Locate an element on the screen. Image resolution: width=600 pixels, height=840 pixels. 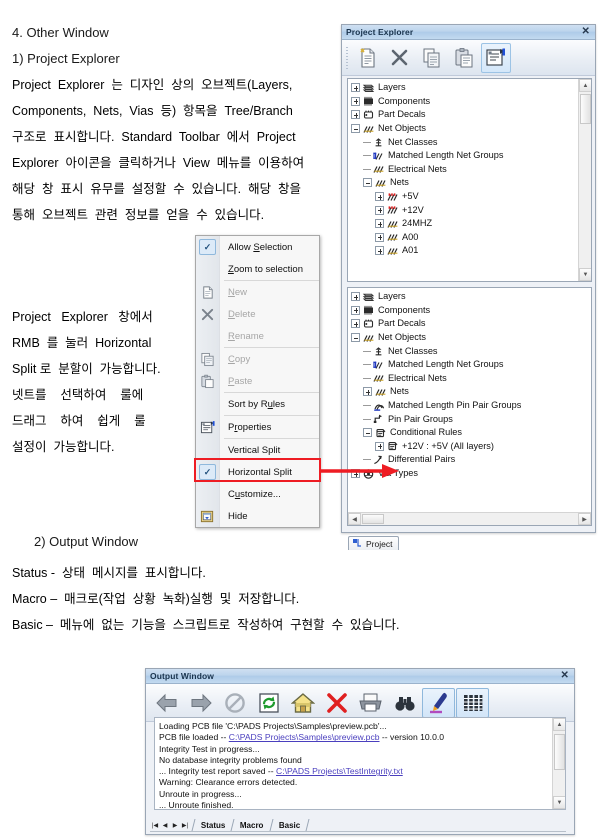
tree-item: Pin Pair Groups is located at coordinates (471, 419).